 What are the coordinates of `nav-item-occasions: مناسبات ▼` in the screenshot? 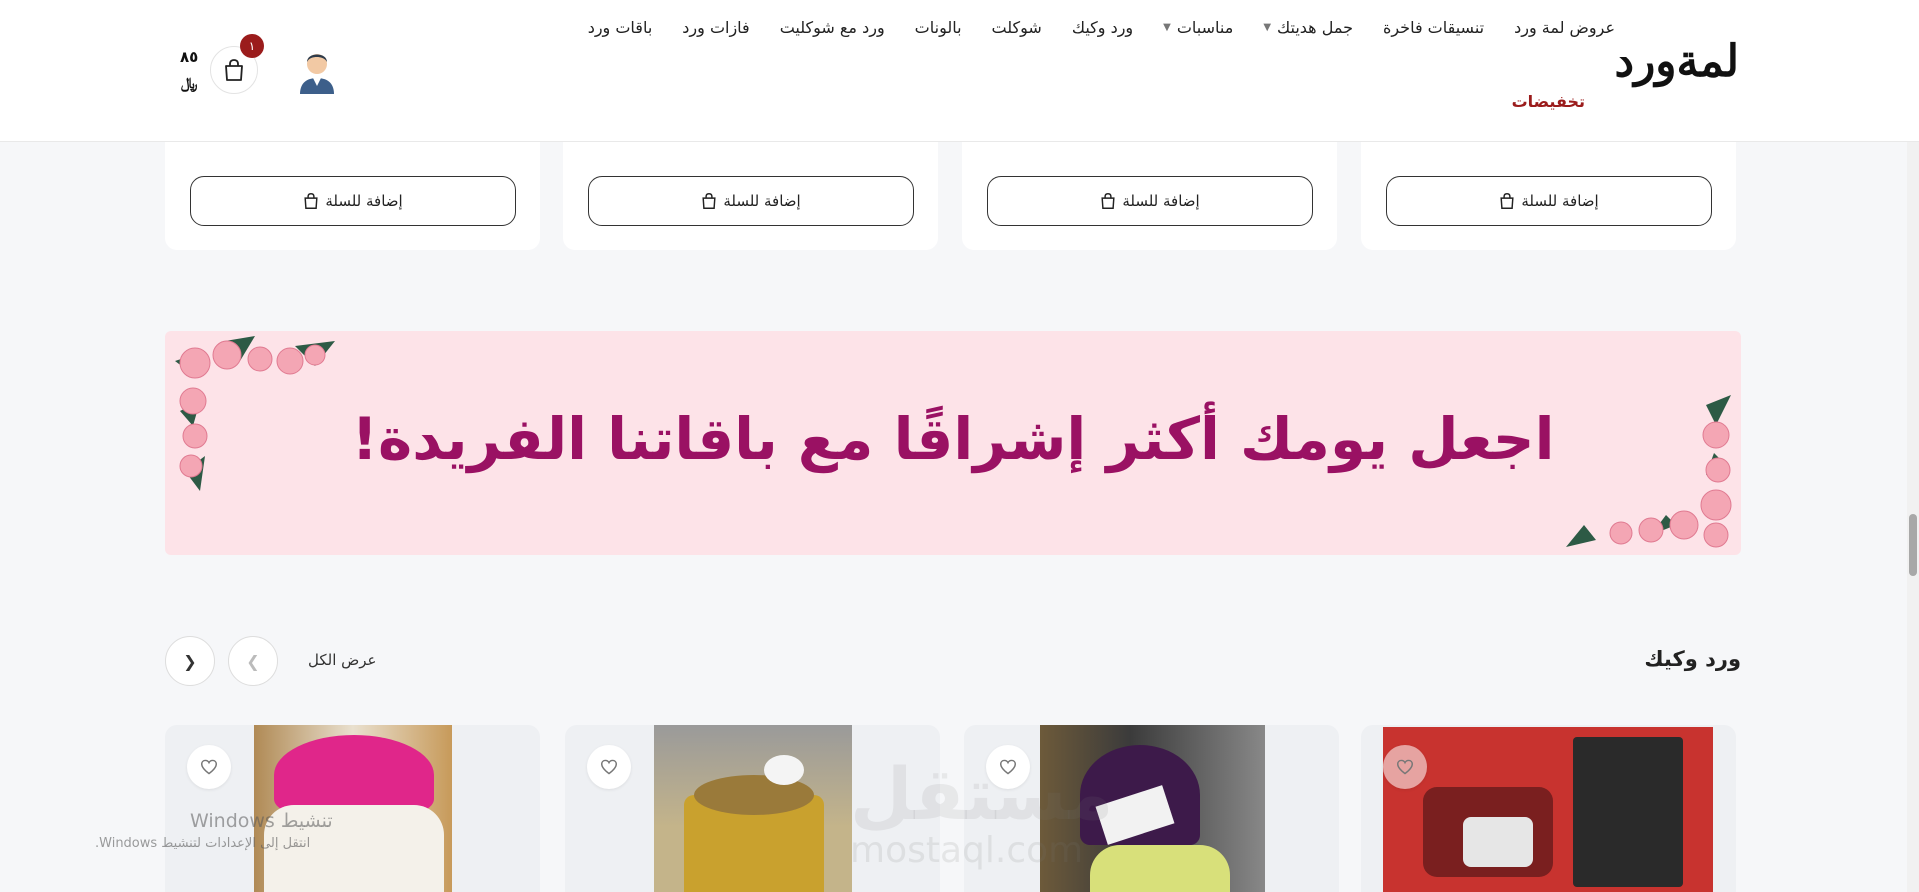 It's located at (1198, 27).